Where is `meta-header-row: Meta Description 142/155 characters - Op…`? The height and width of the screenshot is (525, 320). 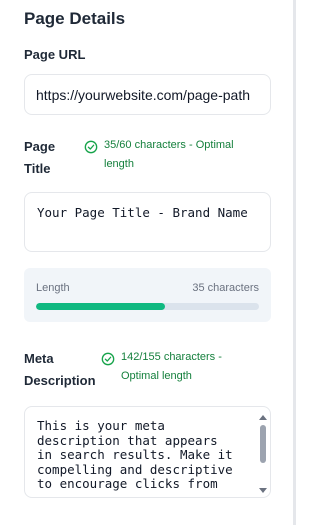 meta-header-row: Meta Description 142/155 characters - Op… is located at coordinates (147, 370).